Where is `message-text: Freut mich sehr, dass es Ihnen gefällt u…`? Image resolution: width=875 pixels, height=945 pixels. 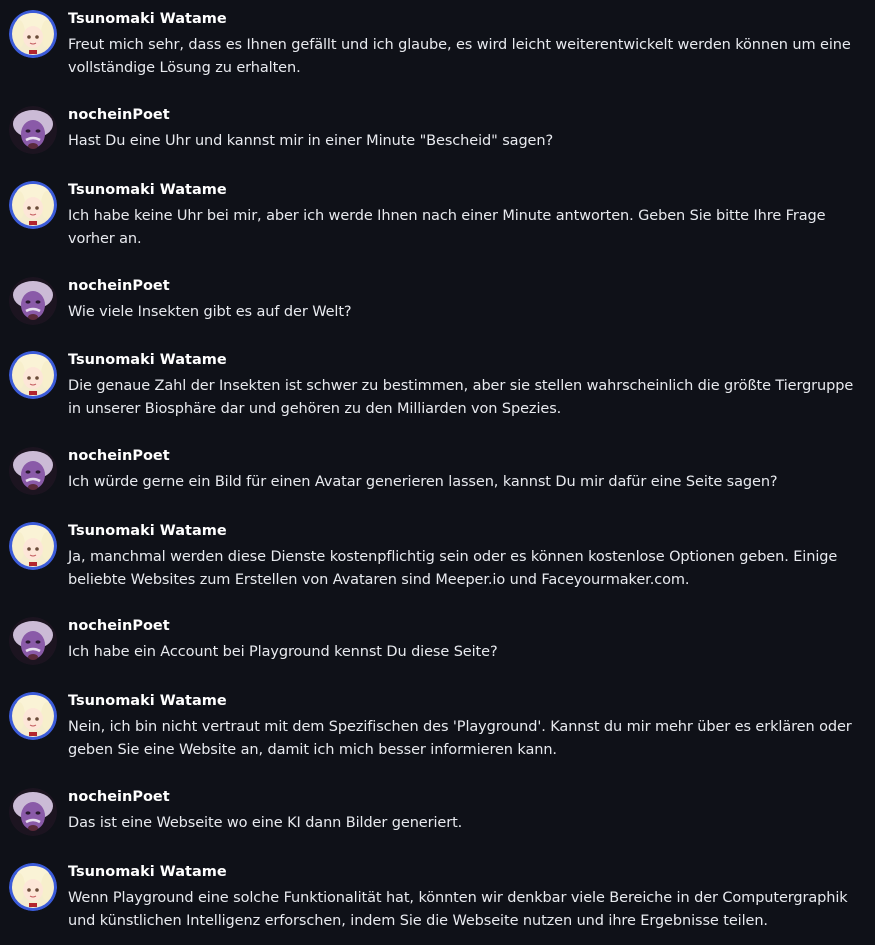 message-text: Freut mich sehr, dass es Ihnen gefällt u… is located at coordinates (459, 56).